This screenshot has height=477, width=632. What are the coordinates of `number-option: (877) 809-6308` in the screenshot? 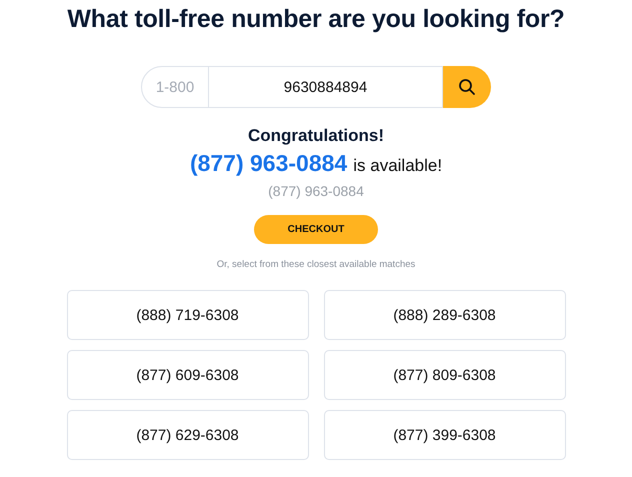 It's located at (445, 375).